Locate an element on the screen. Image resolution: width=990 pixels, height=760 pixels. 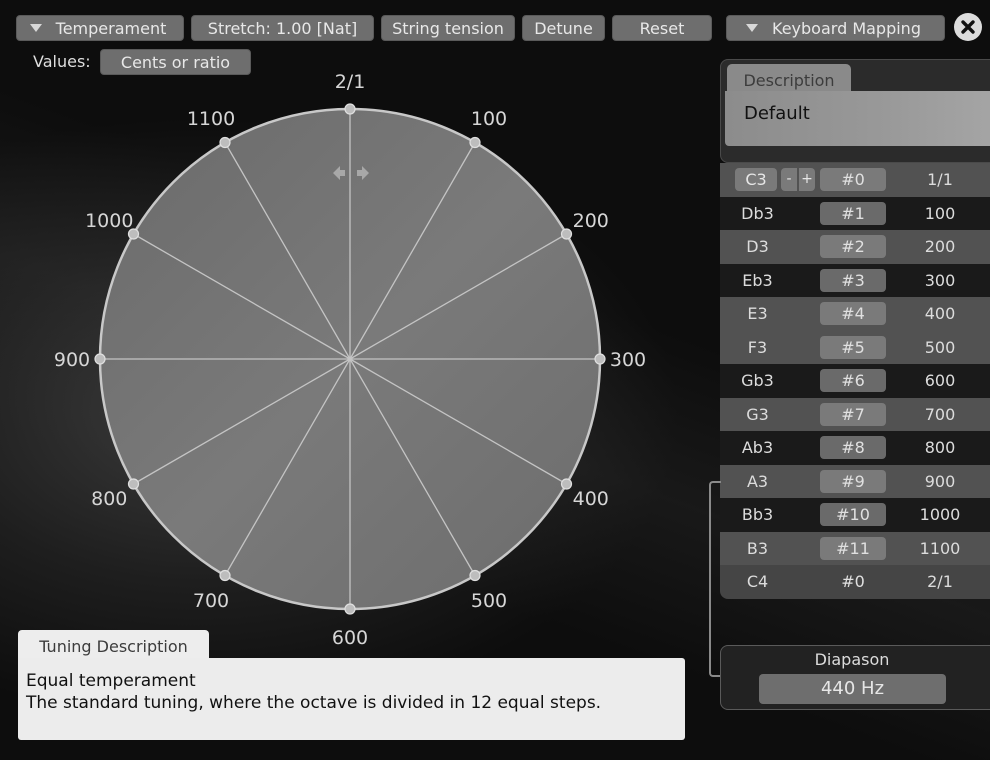
transpose-down-button: - is located at coordinates (789, 179).